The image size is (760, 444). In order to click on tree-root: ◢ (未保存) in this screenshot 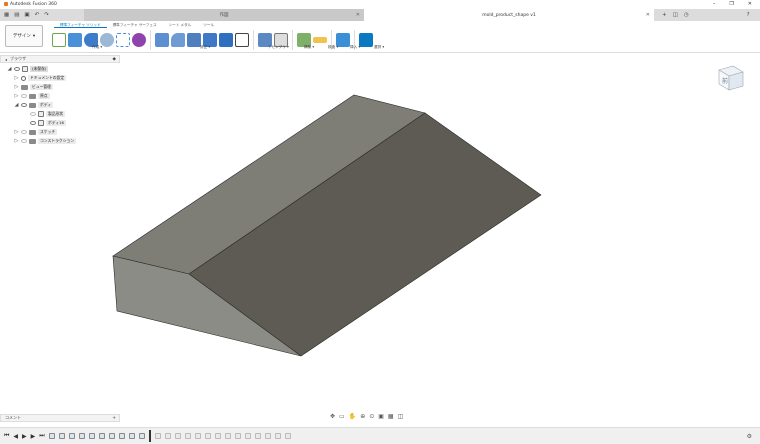, I will do `click(28, 69)`.